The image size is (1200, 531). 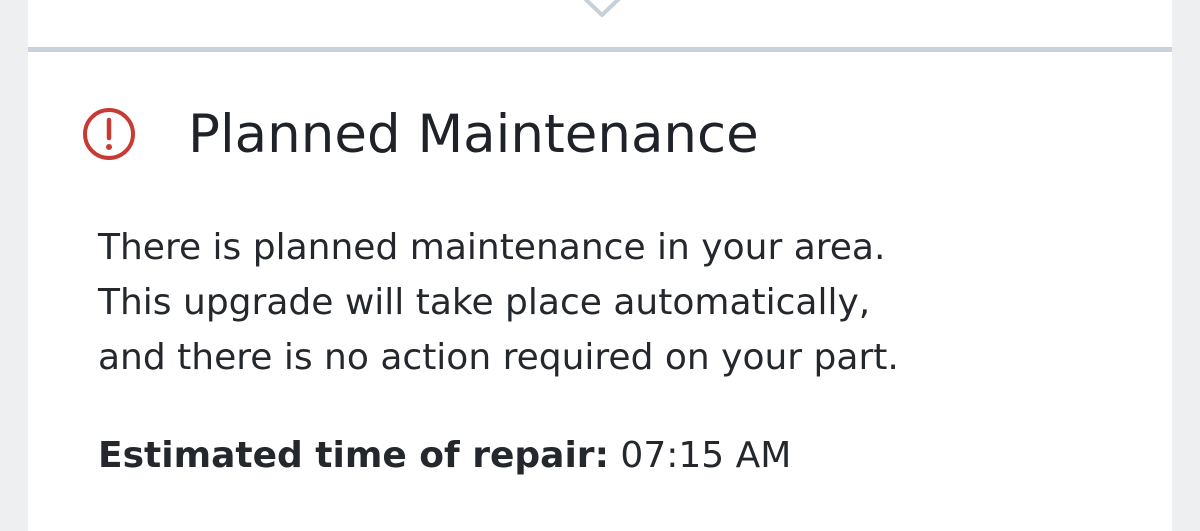 I want to click on exclamation-circle-icon, so click(x=109, y=134).